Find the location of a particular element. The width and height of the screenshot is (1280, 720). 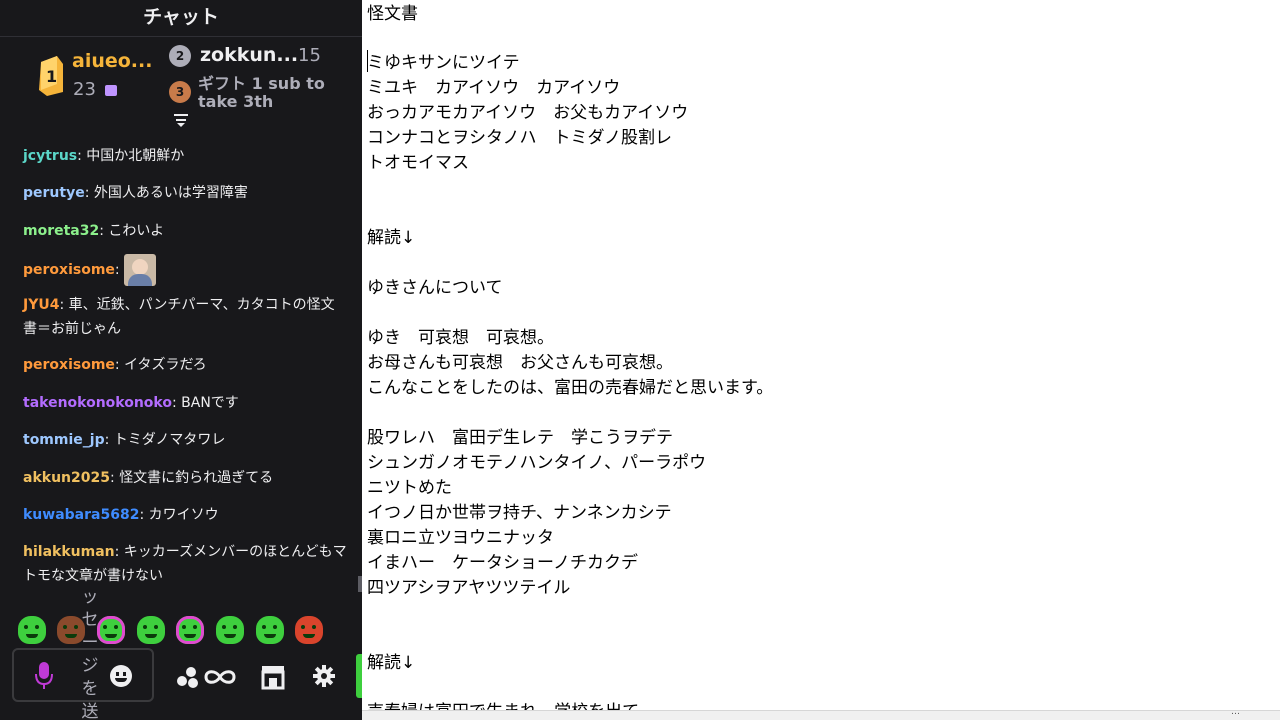

doc-line: トオモイマス is located at coordinates (418, 163).